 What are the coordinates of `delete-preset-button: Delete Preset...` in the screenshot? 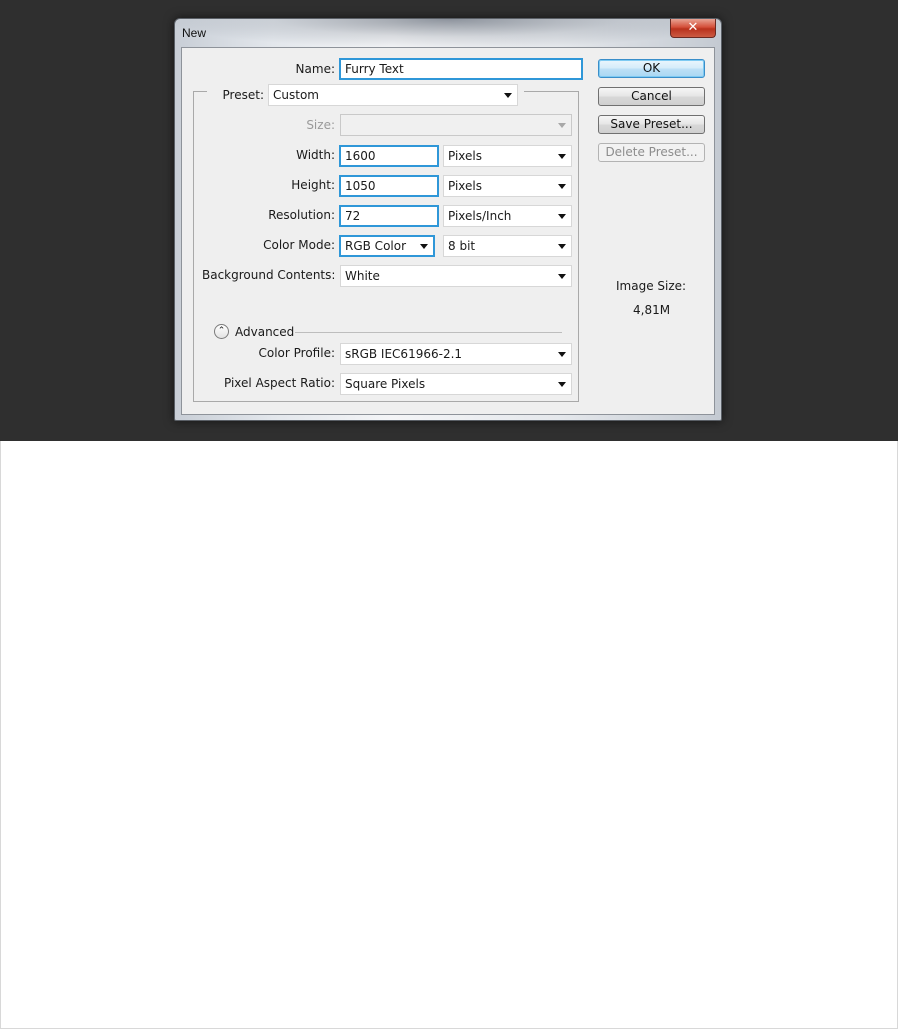 It's located at (651, 152).